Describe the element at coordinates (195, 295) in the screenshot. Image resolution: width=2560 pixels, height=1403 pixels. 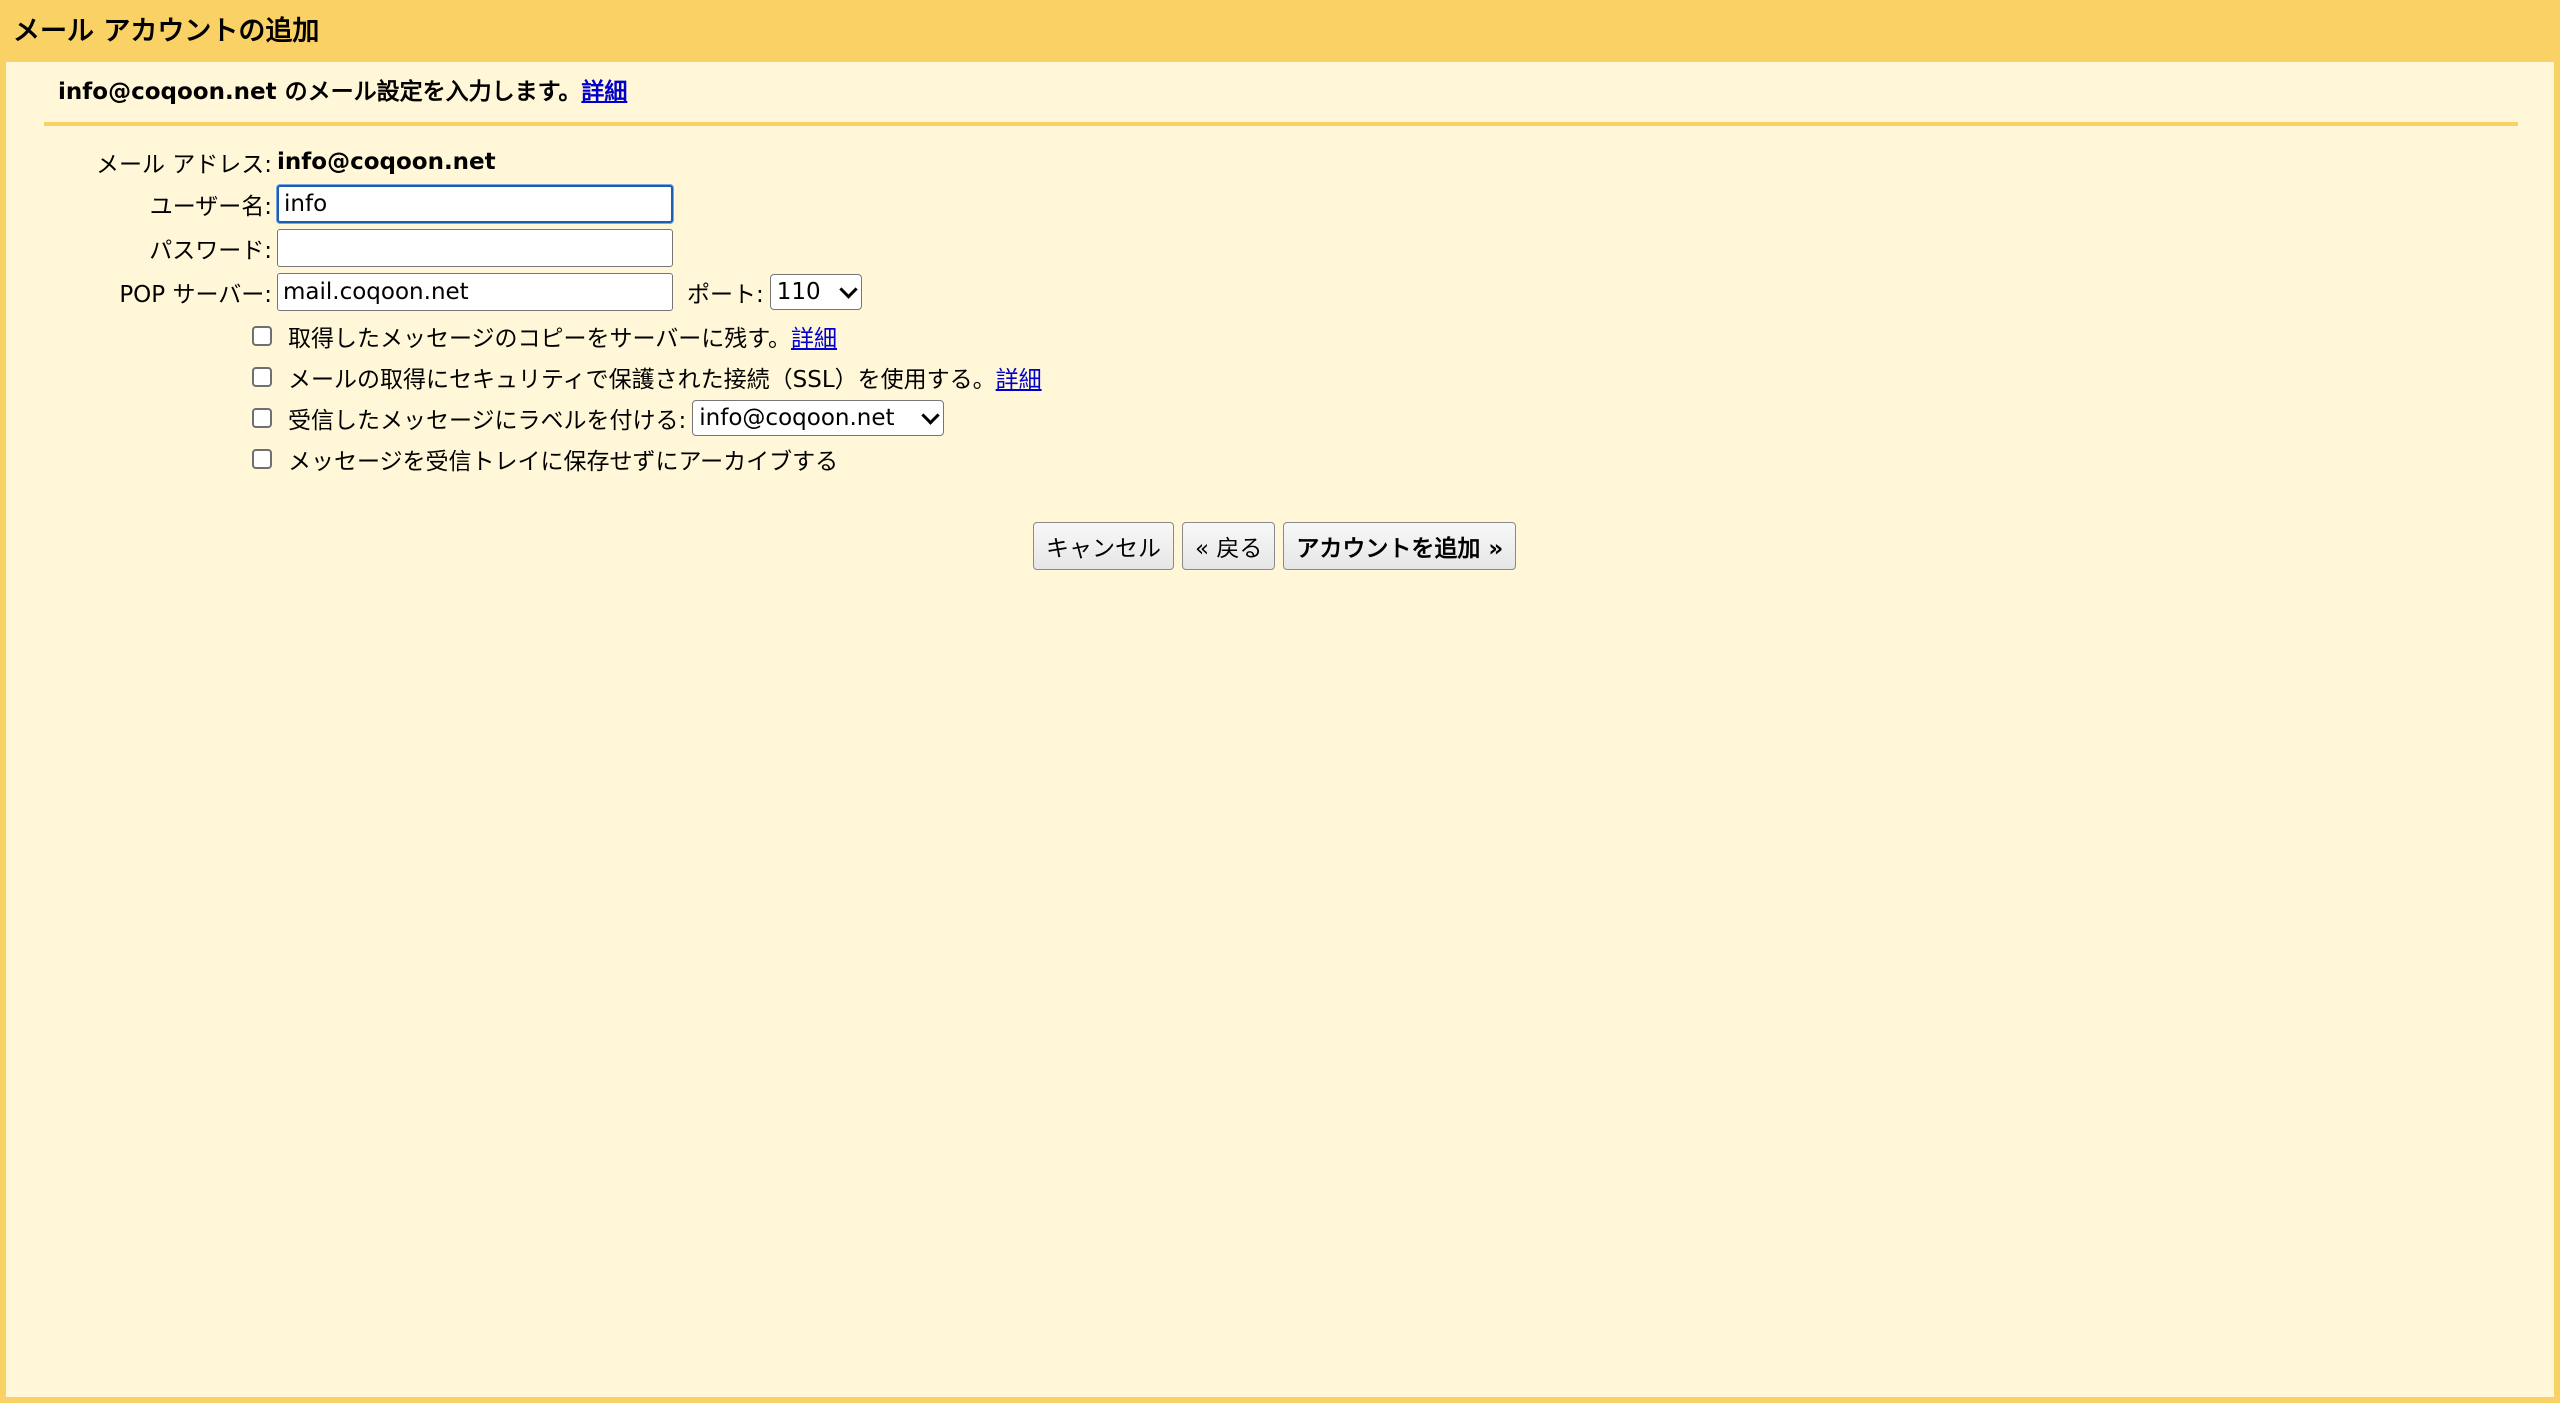
I see `pop-server-label: POP サーバー:` at that location.